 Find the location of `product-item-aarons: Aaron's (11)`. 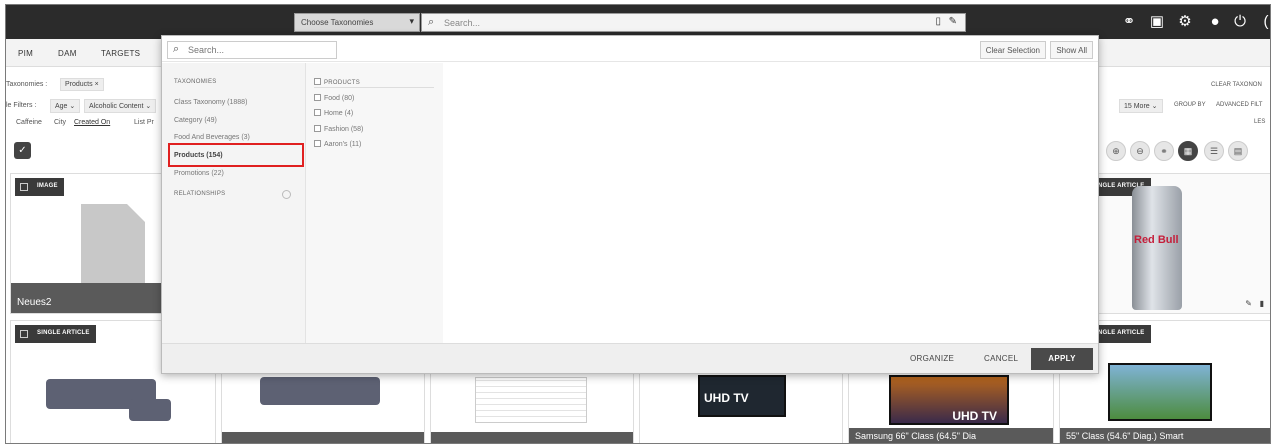

product-item-aarons: Aaron's (11) is located at coordinates (337, 144).